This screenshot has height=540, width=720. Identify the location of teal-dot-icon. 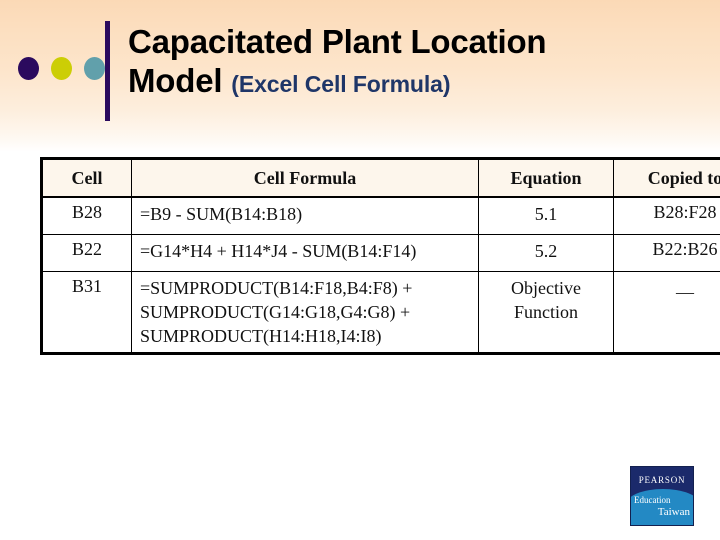
(94, 68).